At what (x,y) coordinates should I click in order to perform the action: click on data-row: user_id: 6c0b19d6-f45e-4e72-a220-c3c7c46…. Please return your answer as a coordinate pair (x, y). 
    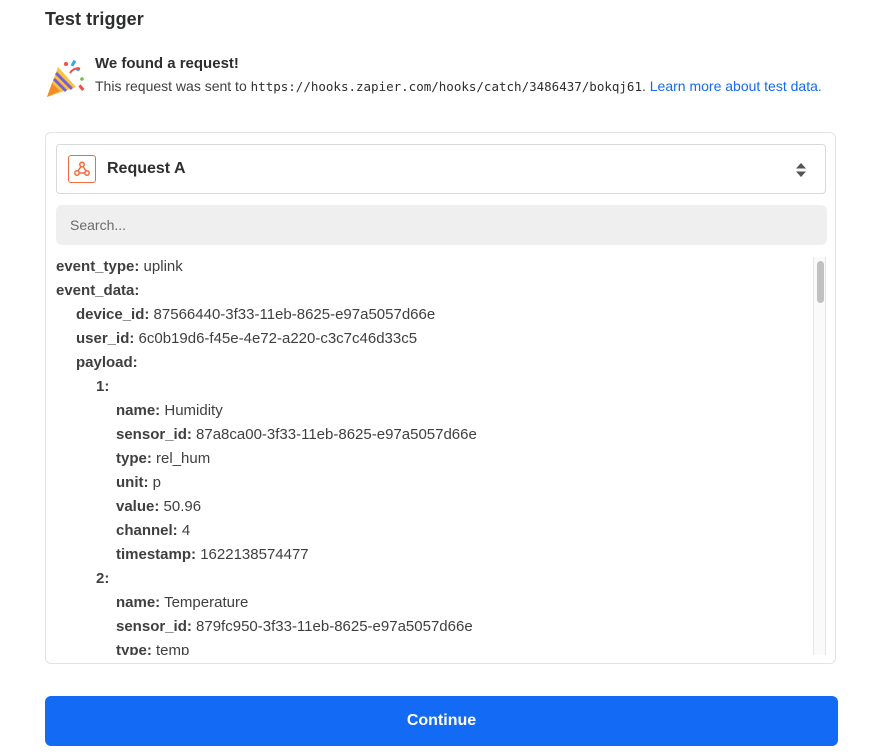
    Looking at the image, I should click on (436, 339).